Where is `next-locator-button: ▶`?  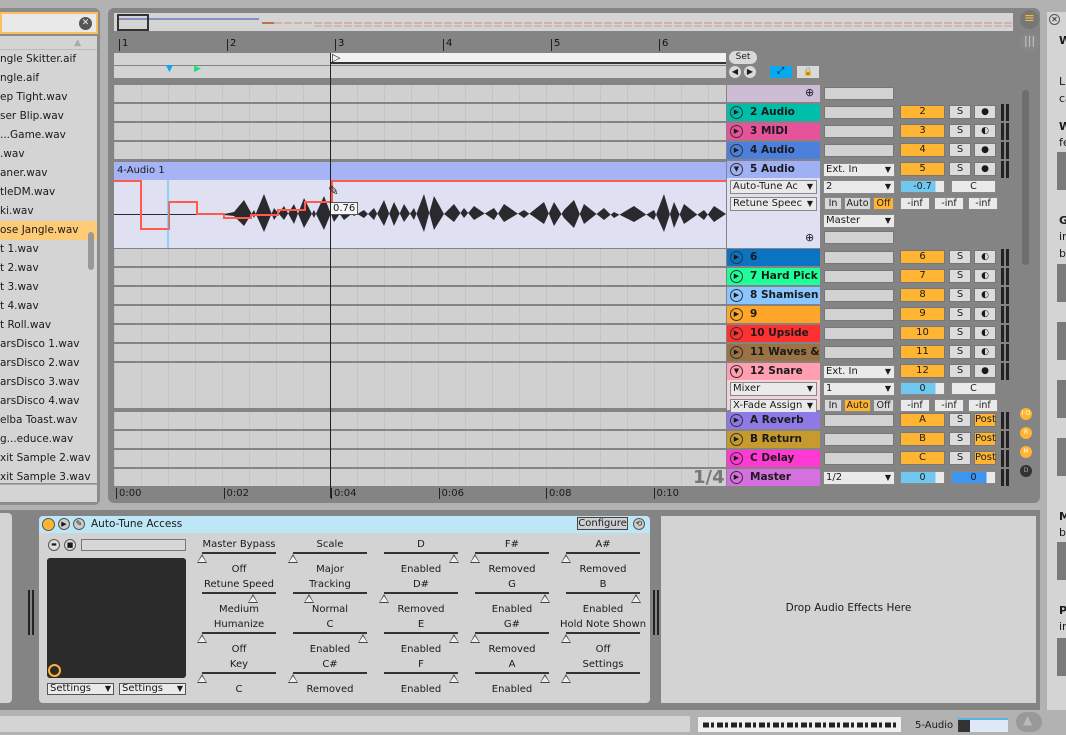 next-locator-button: ▶ is located at coordinates (750, 72).